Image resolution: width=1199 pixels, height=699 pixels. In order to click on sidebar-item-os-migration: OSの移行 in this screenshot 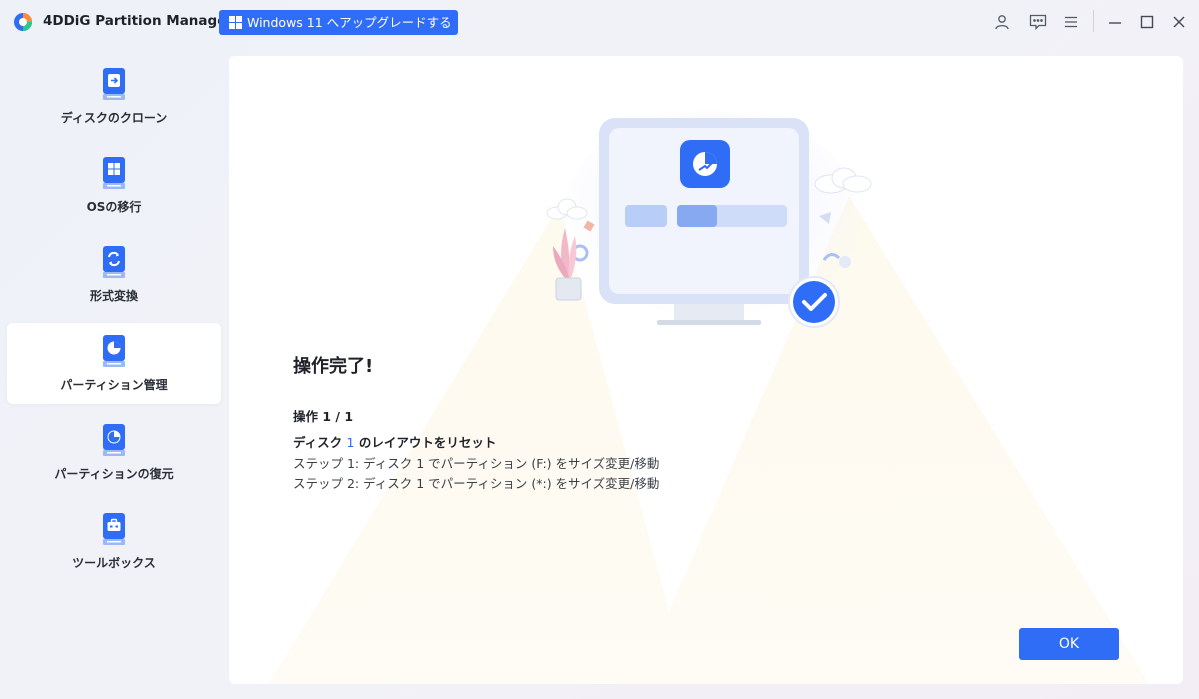, I will do `click(114, 185)`.